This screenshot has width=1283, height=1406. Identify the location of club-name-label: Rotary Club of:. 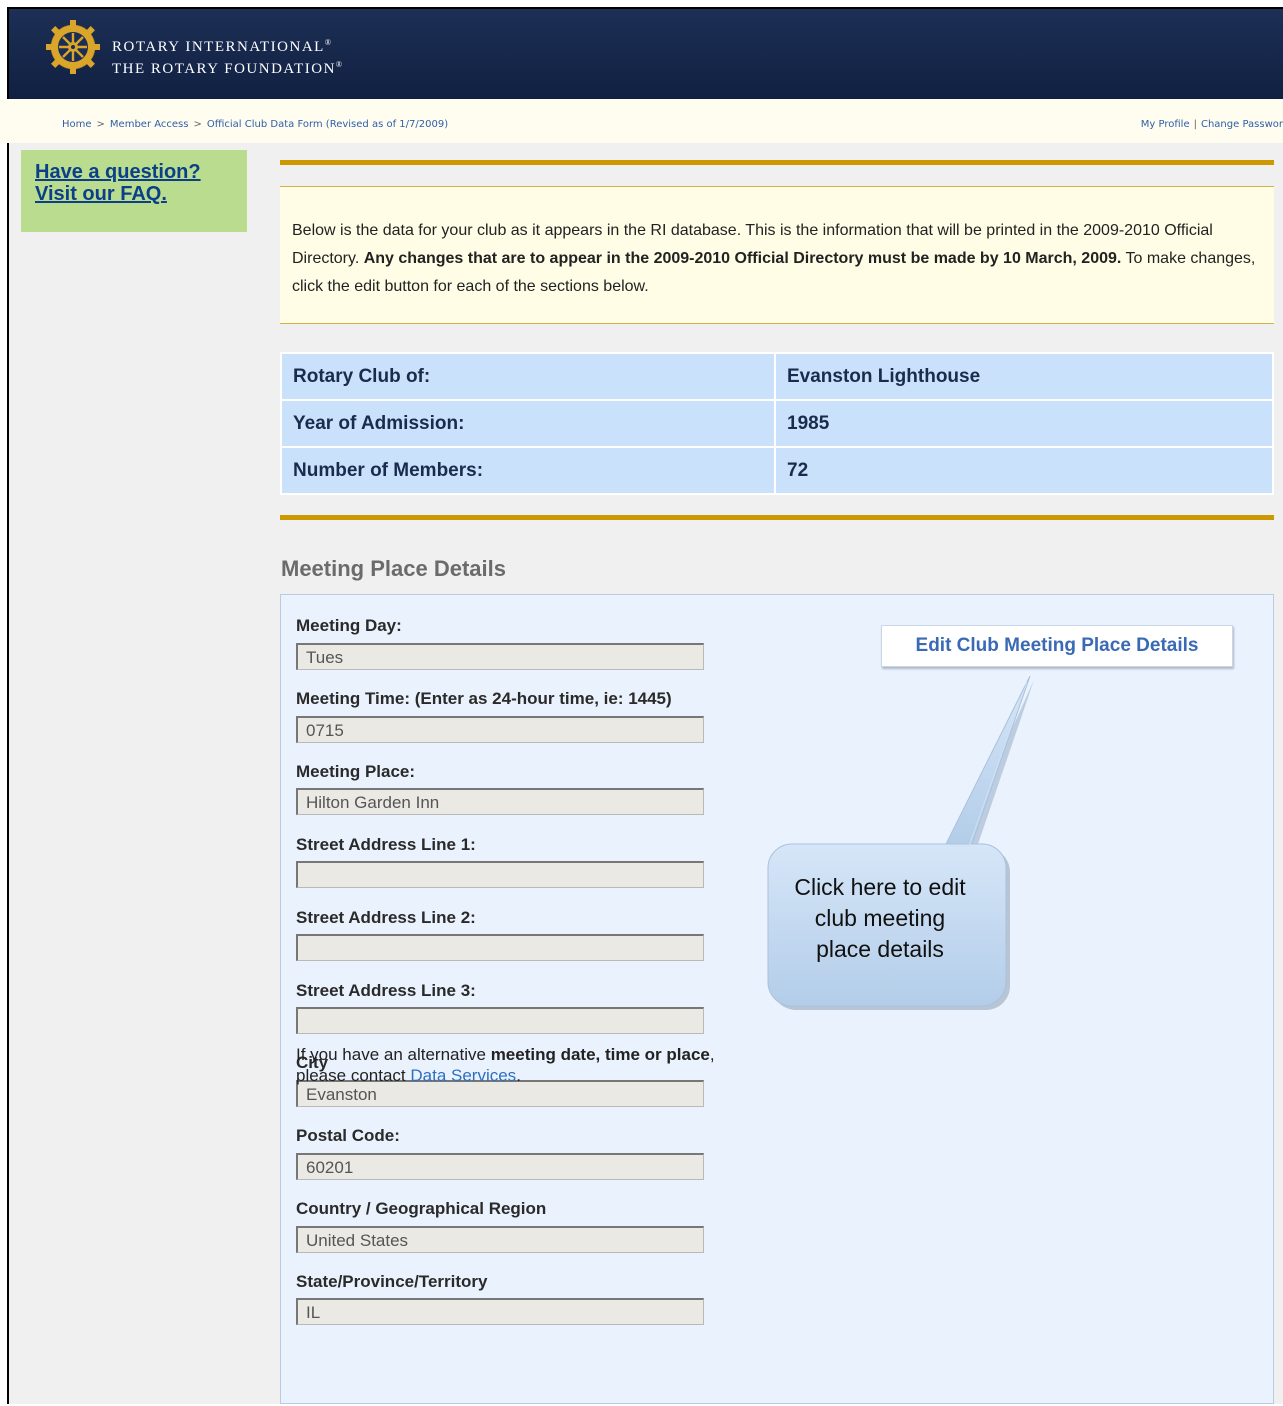
(528, 376).